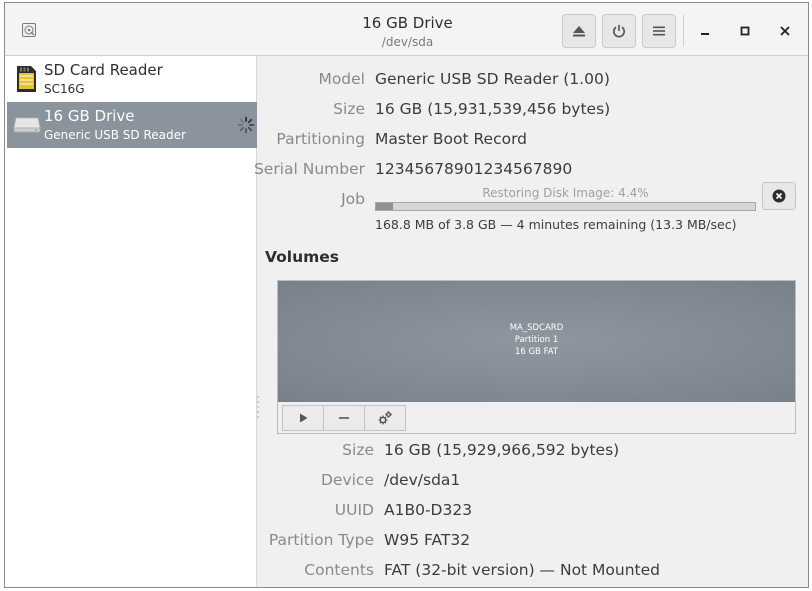 The image size is (812, 591). Describe the element at coordinates (320, 139) in the screenshot. I see `partitioning-label: Partitioning` at that location.